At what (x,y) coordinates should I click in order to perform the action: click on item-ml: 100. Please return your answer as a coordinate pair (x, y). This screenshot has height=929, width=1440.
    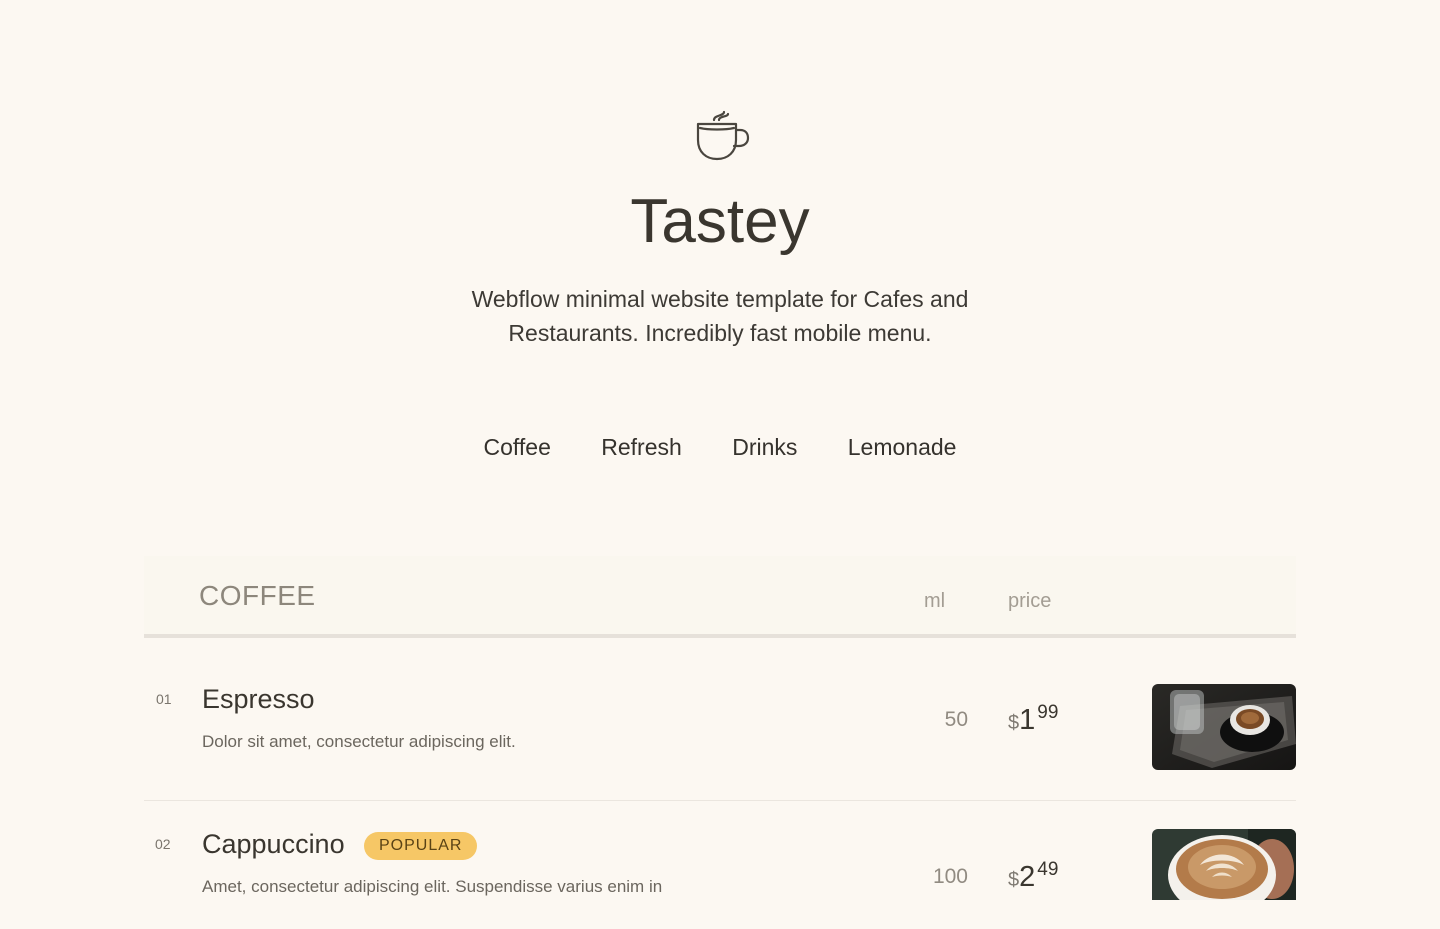
    Looking at the image, I should click on (950, 876).